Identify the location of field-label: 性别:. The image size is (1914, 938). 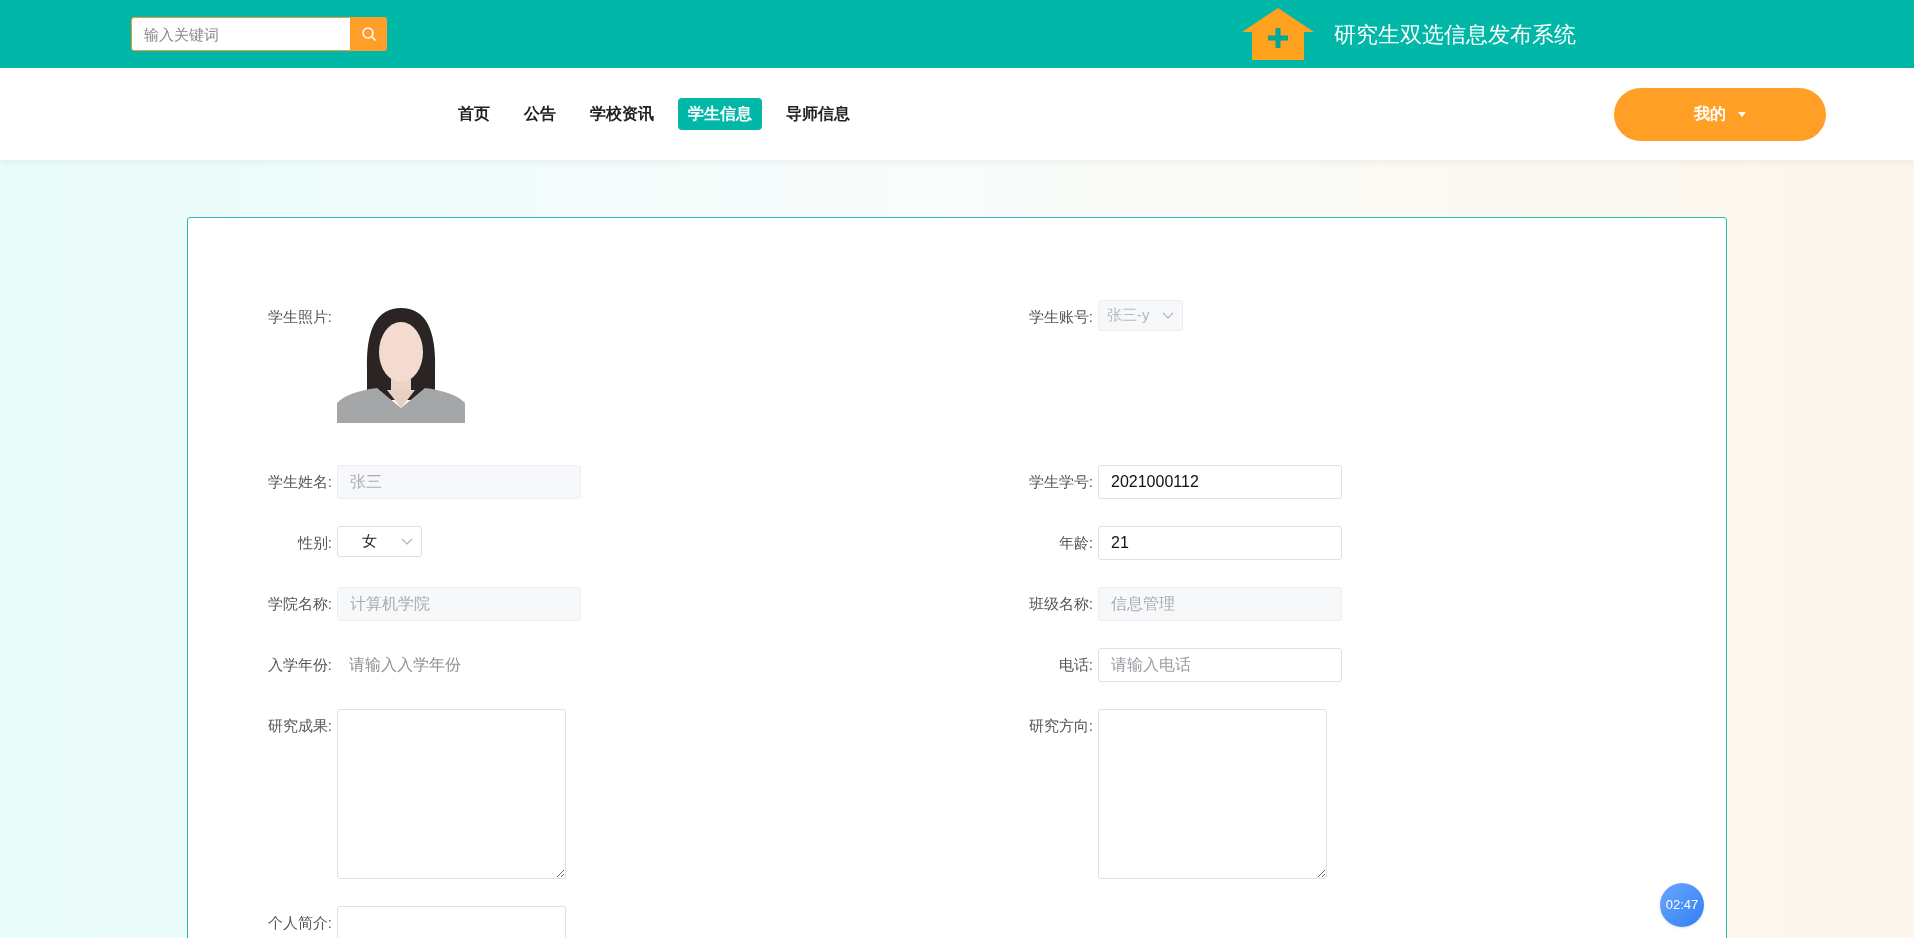
(314, 543).